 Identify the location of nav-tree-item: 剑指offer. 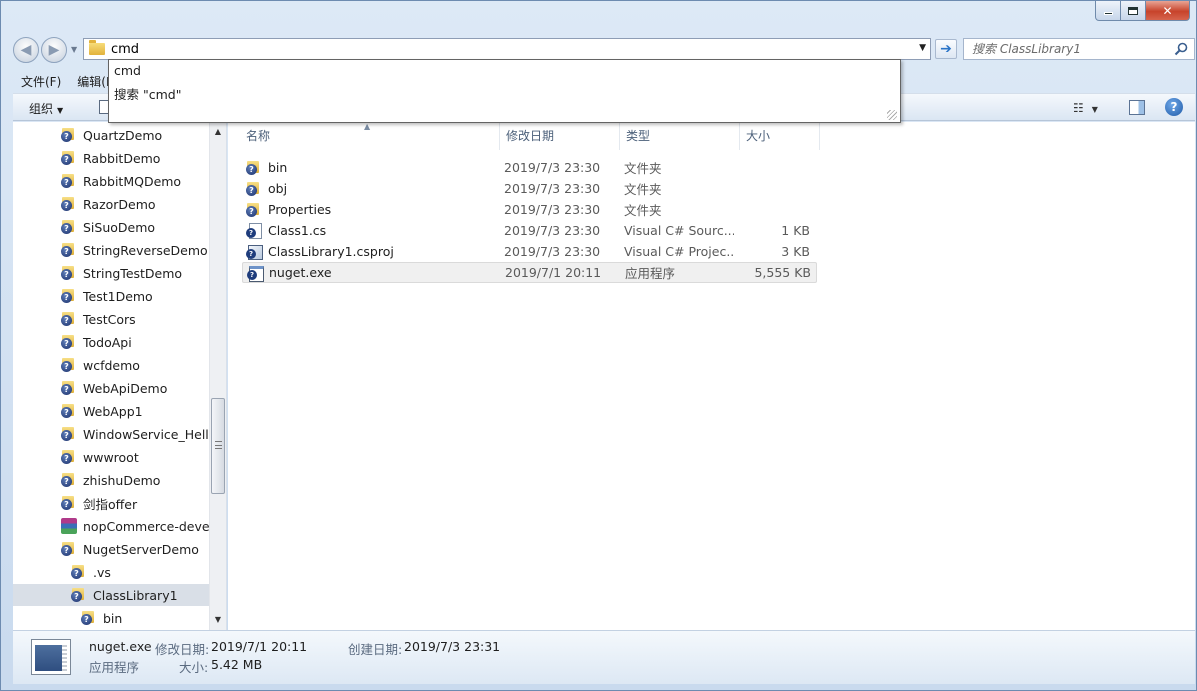
(111, 503).